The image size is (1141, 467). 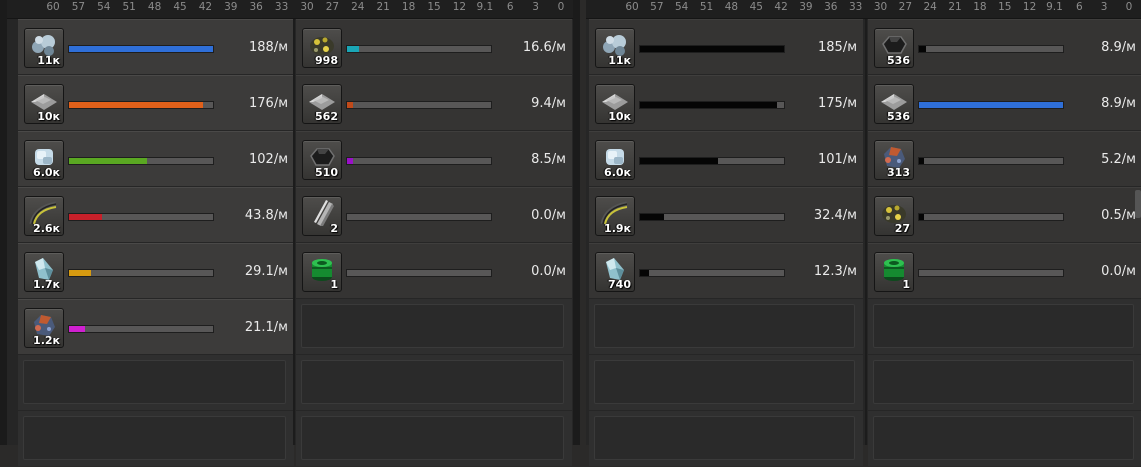 I want to click on rate-label: 8.5/м, so click(x=548, y=159).